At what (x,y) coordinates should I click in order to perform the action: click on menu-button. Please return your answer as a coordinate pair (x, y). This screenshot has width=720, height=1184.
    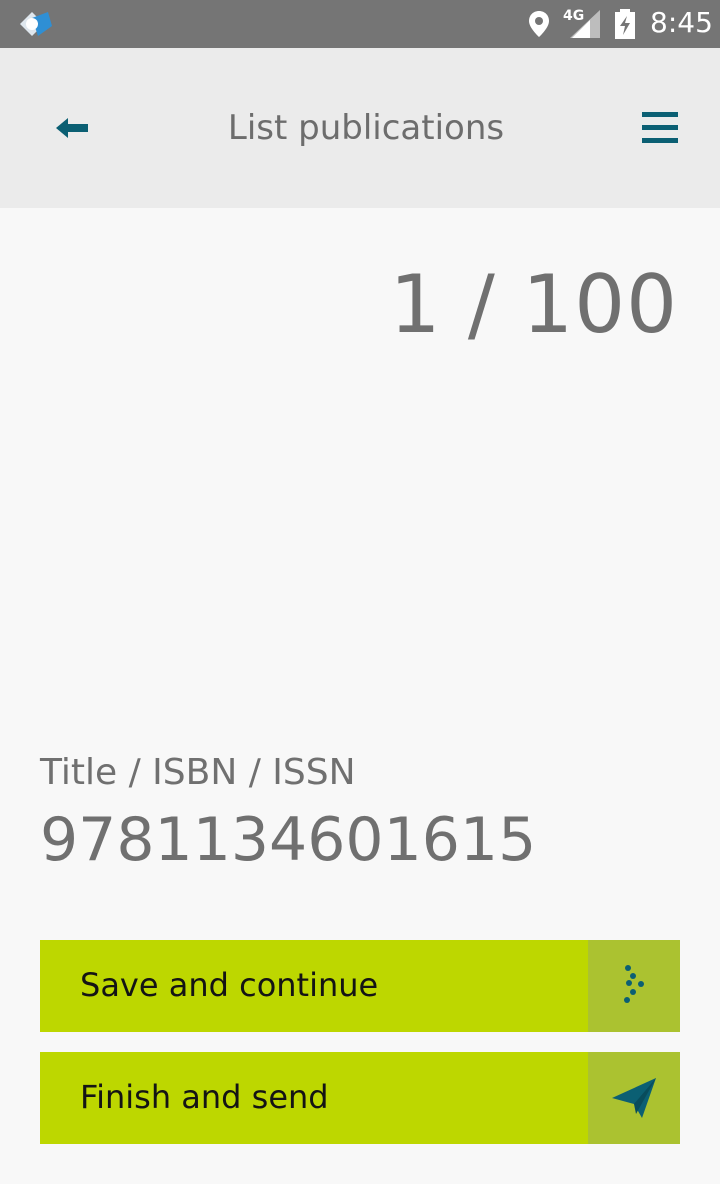
    Looking at the image, I should click on (660, 128).